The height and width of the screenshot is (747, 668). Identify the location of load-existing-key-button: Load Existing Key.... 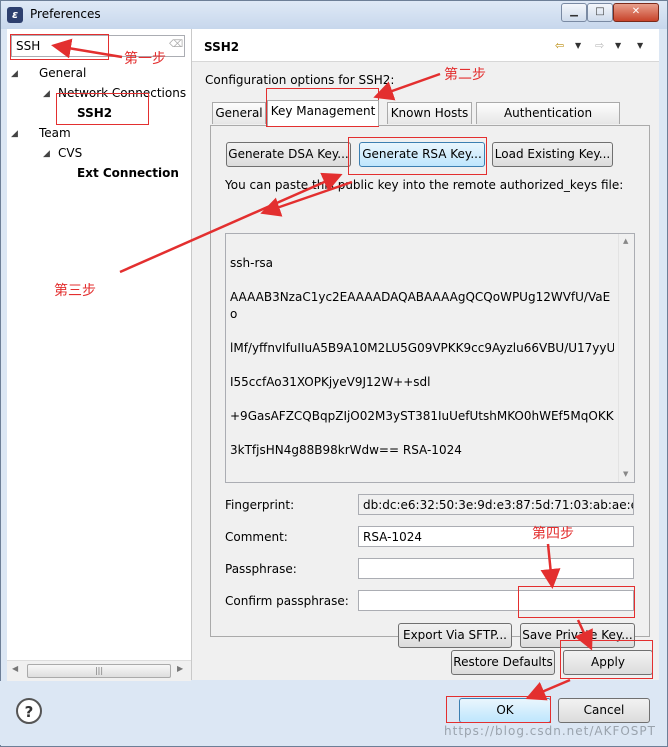
(552, 154).